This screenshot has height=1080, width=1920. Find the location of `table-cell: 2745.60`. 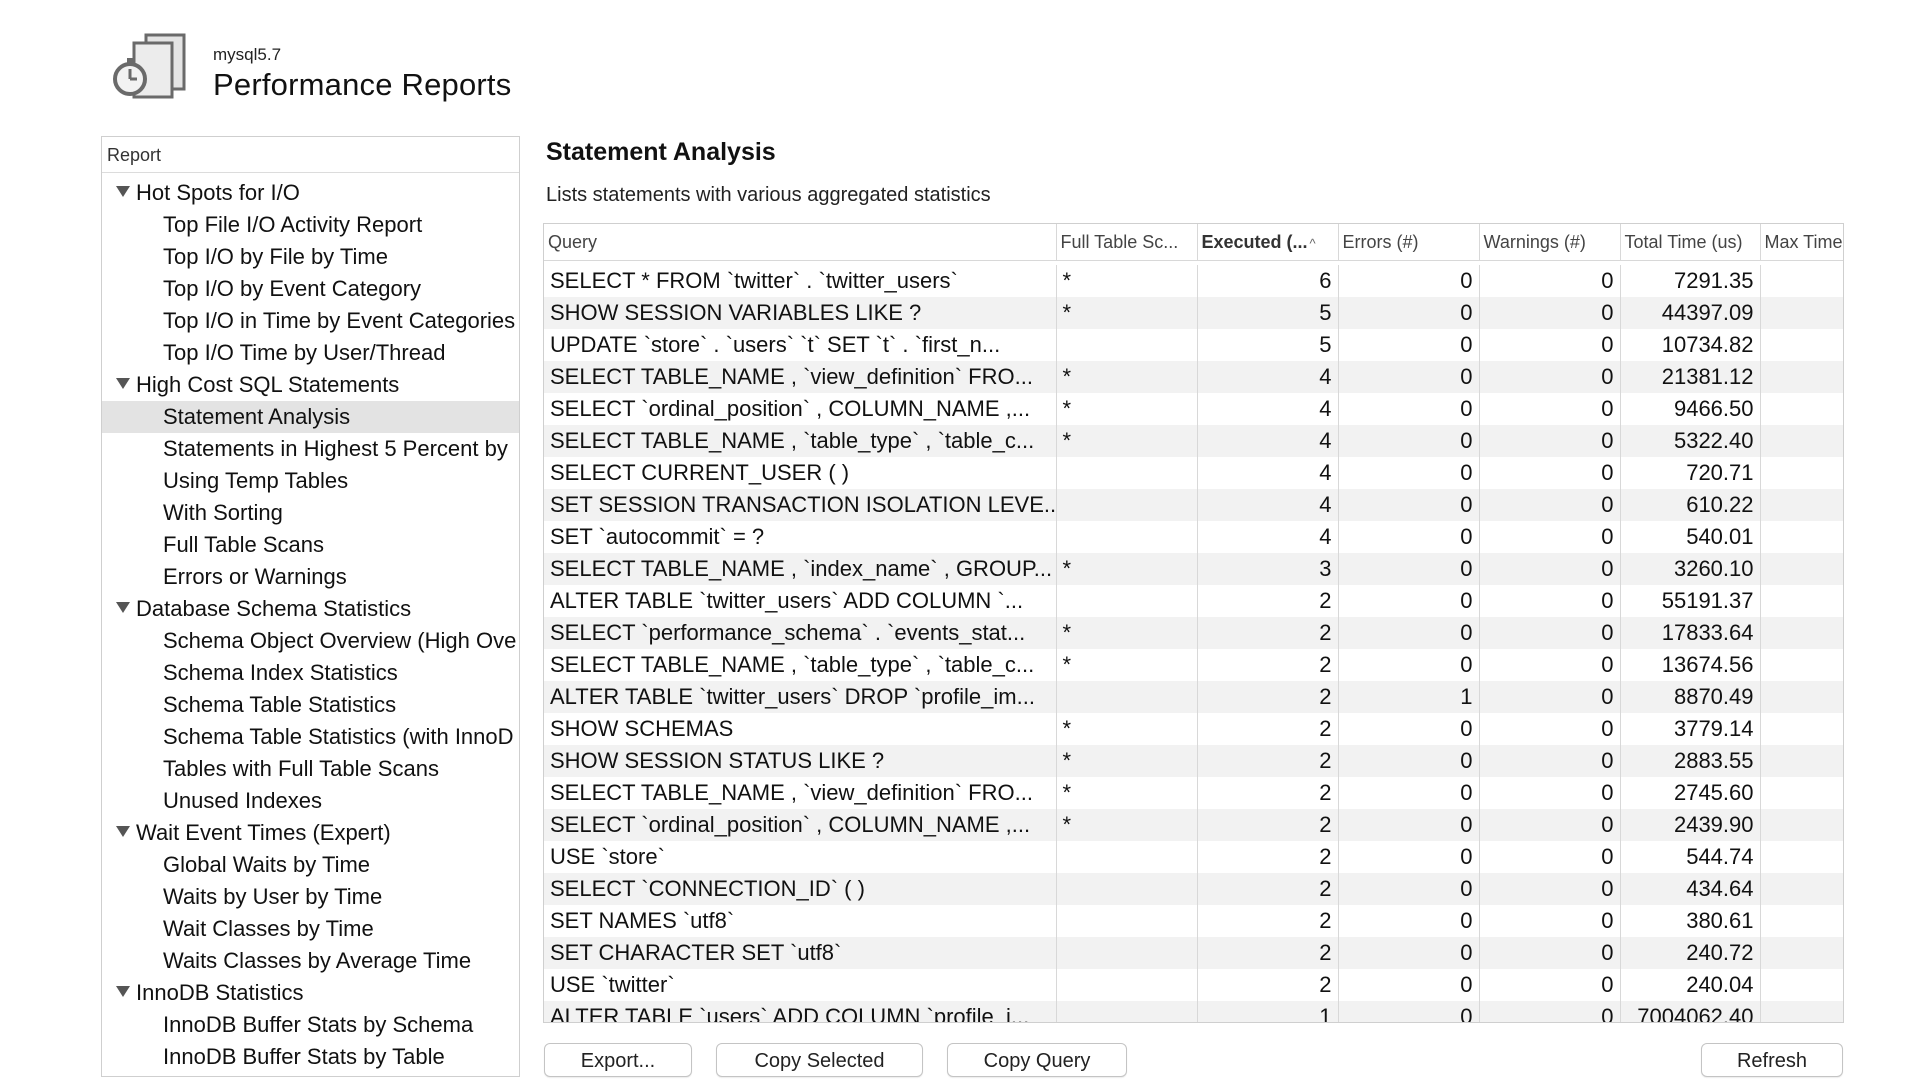

table-cell: 2745.60 is located at coordinates (1690, 793).